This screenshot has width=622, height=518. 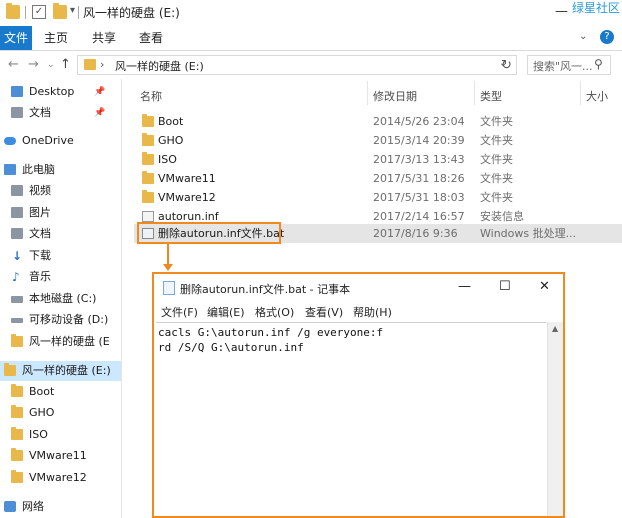 I want to click on sidebar-item-label: 此电脑, so click(x=38, y=169).